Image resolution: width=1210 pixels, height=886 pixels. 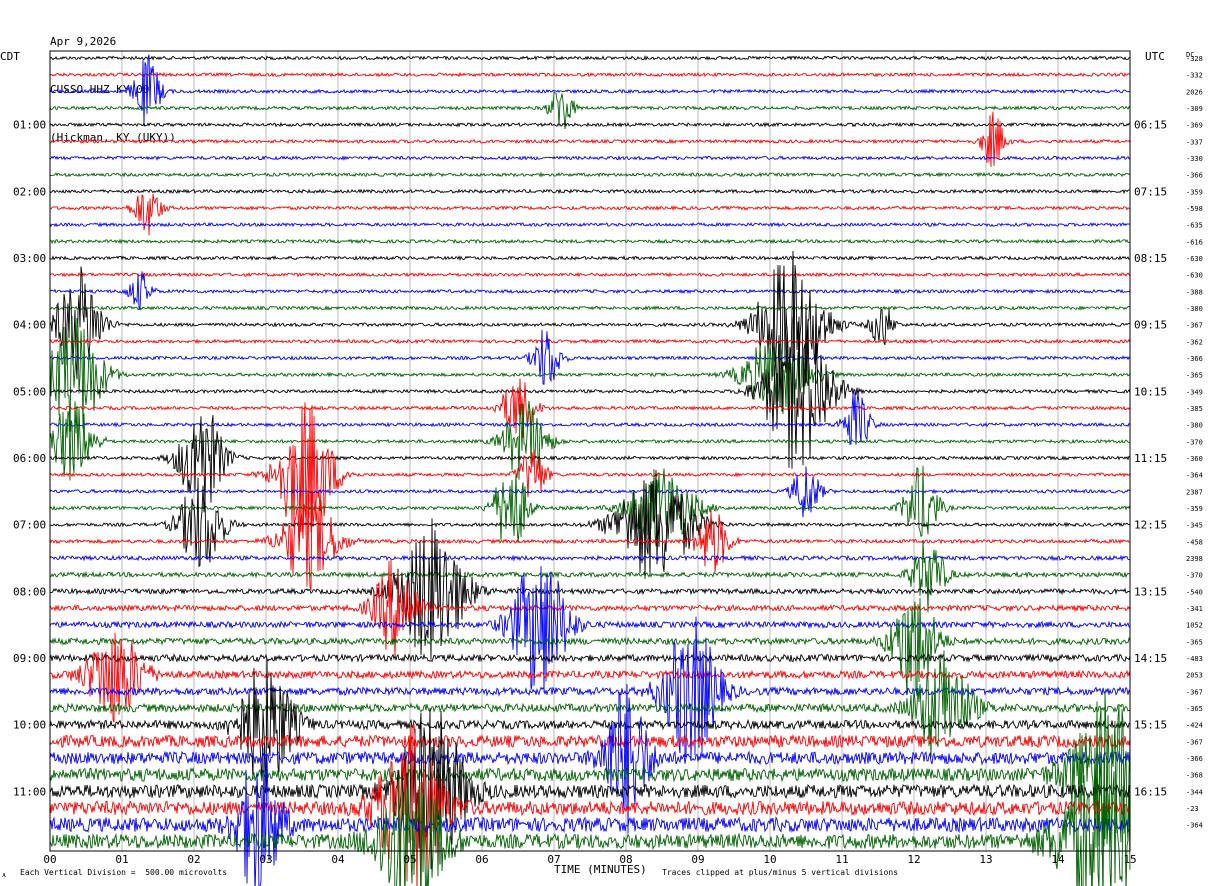 I want to click on cdt-hour-label: 04:00, so click(x=29, y=325).